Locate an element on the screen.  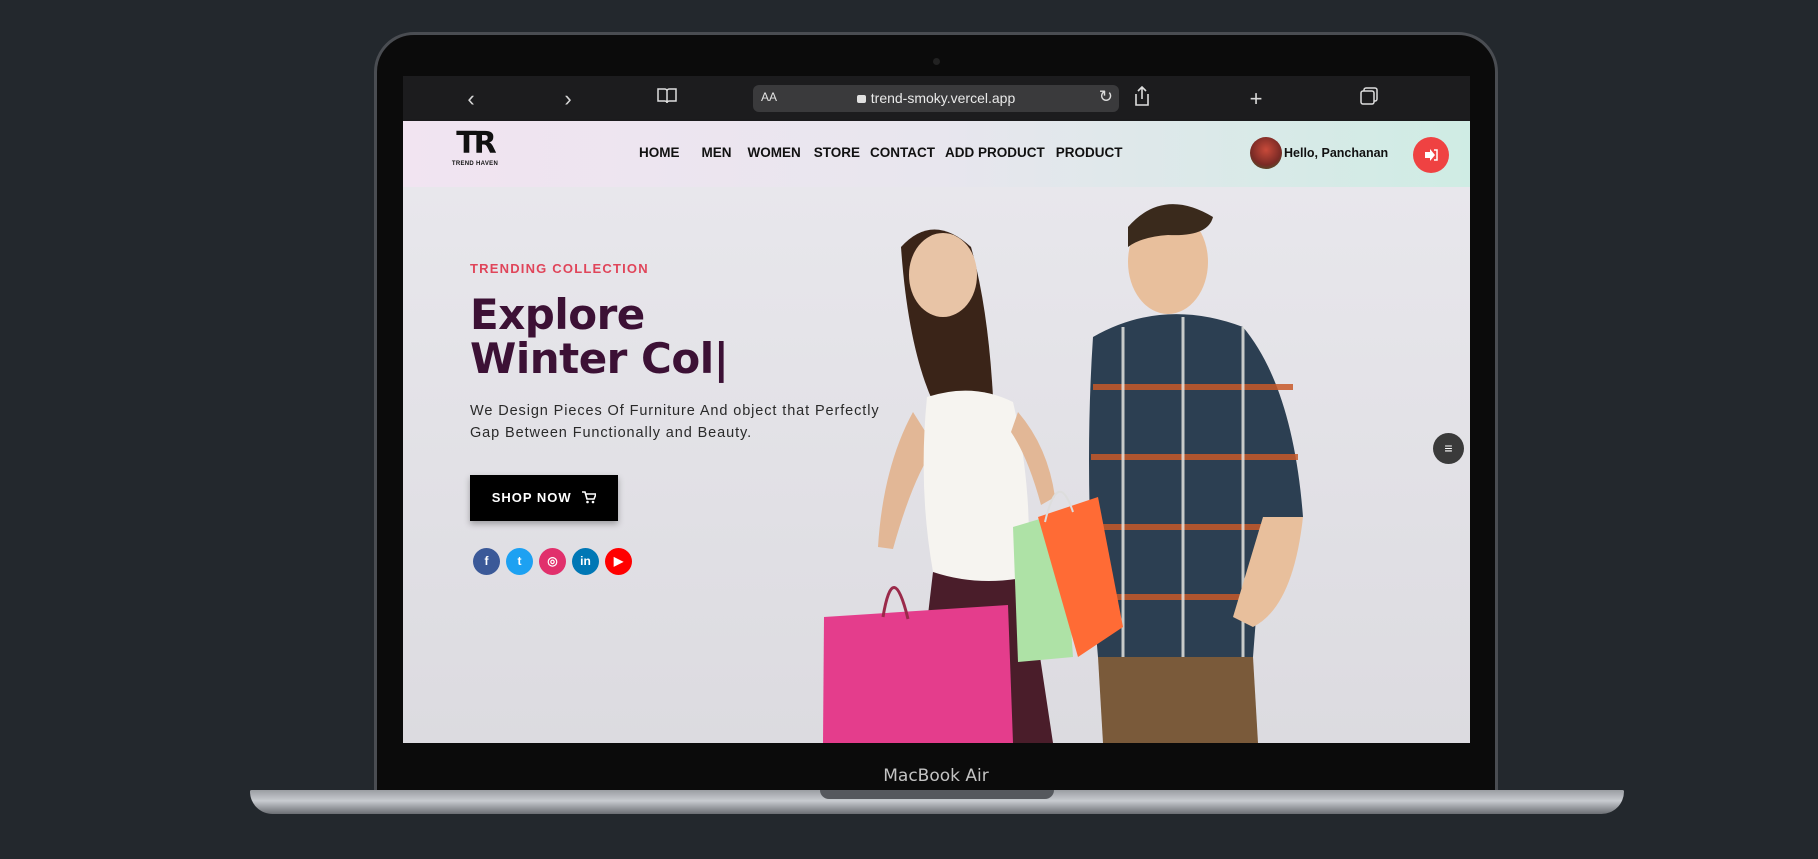
address-bar: AA trend-smoky.vercel.app ↻ is located at coordinates (936, 98).